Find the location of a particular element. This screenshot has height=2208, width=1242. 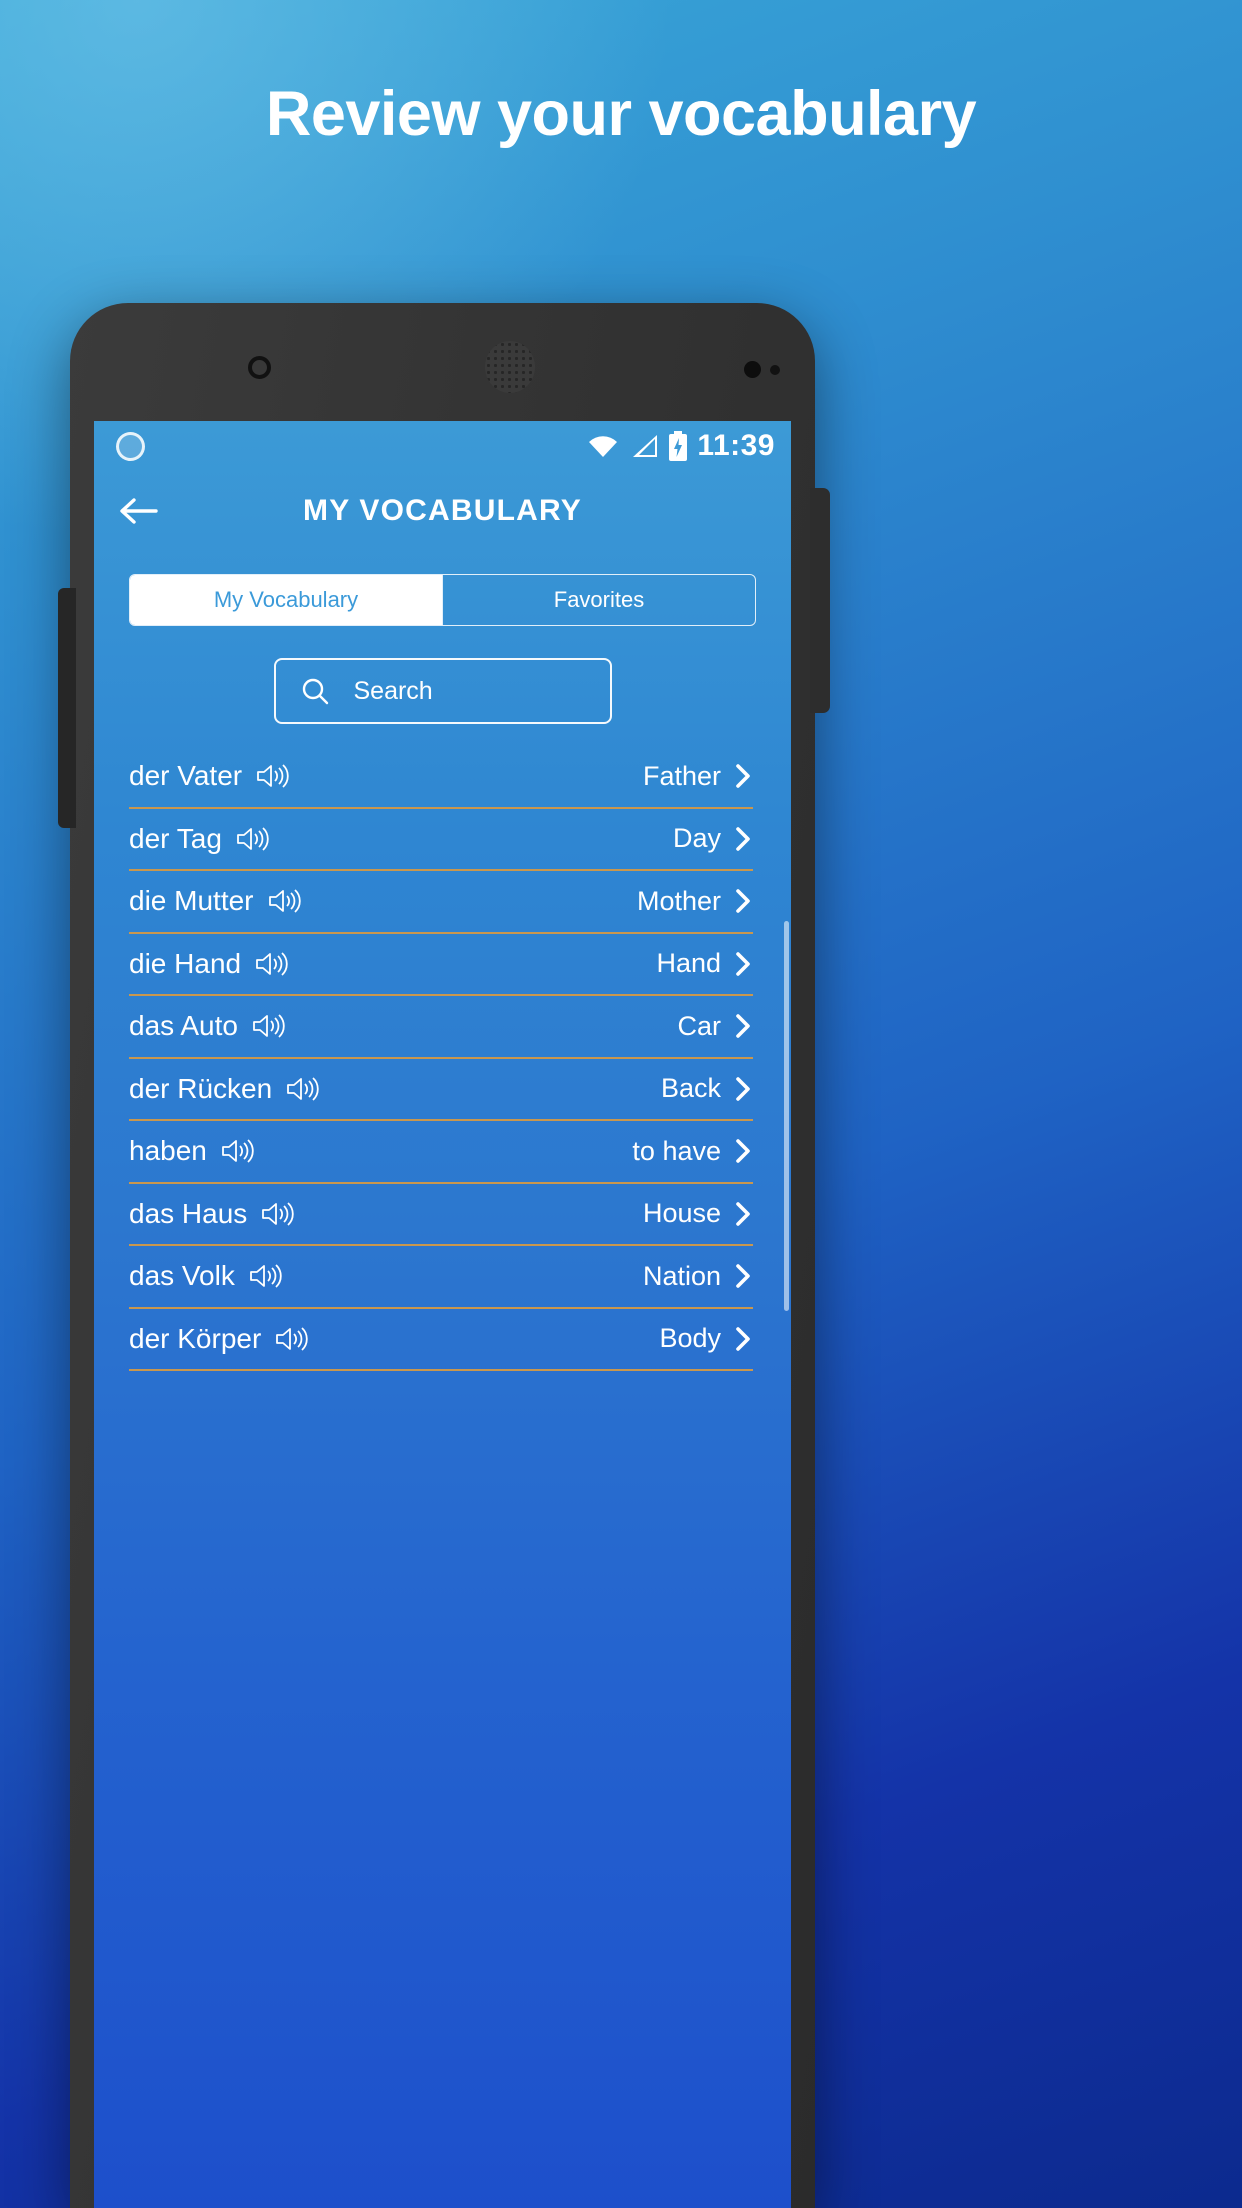

wifi-icon is located at coordinates (603, 446).